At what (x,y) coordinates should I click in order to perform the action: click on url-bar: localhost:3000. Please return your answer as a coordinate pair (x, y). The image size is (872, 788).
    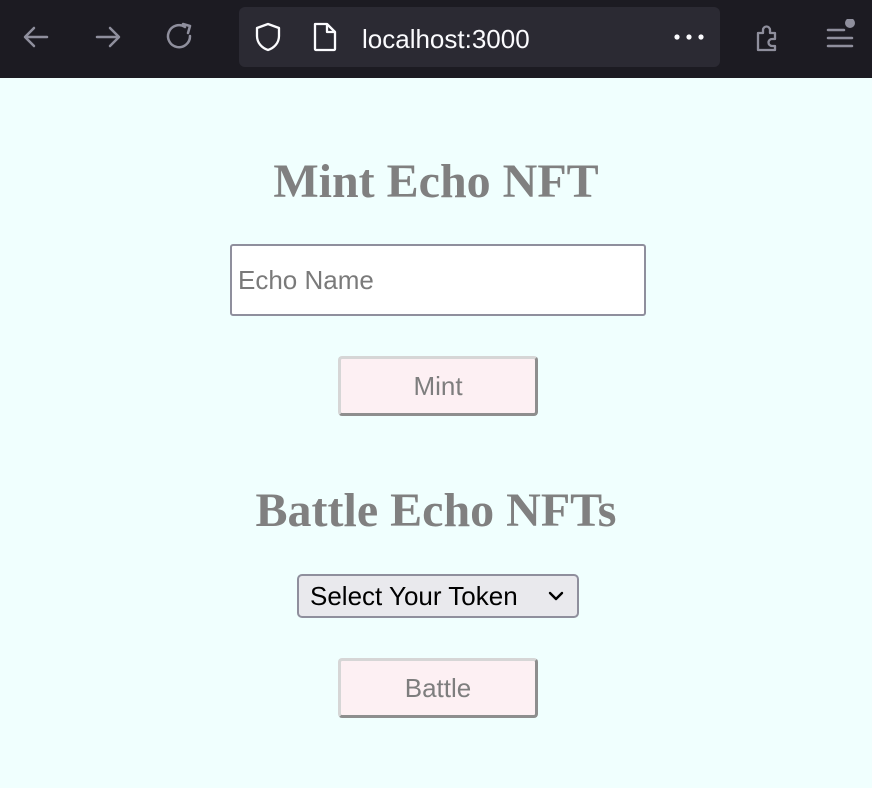
    Looking at the image, I should click on (479, 37).